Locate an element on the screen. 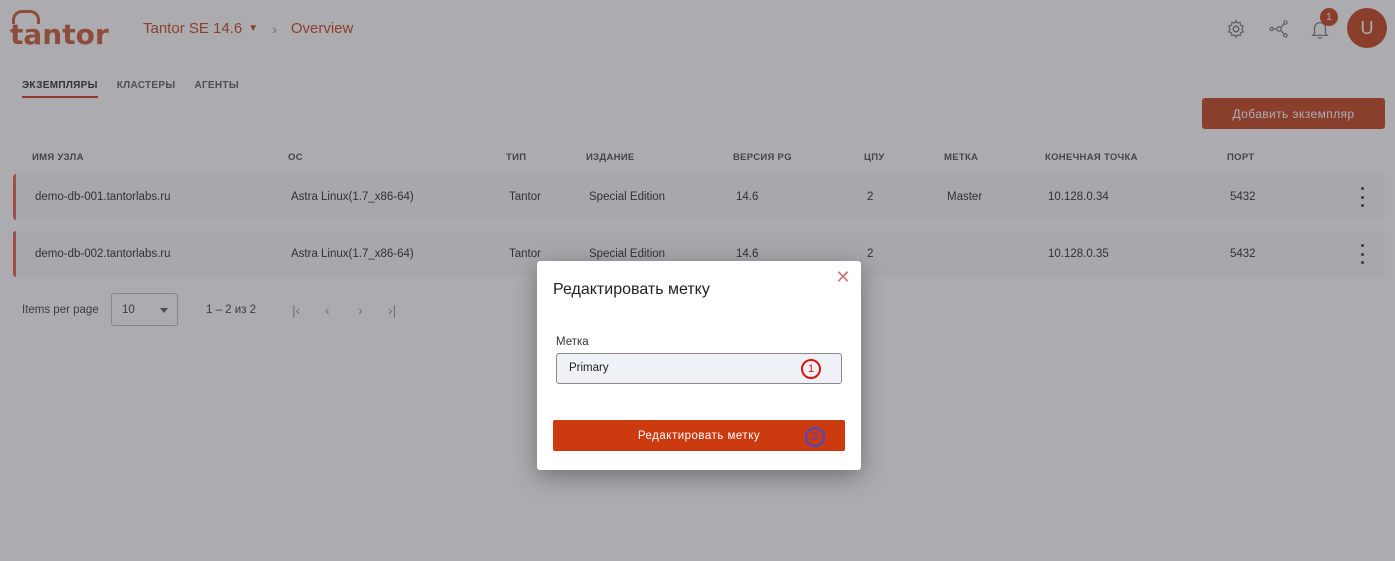 The width and height of the screenshot is (1395, 561). dialog-title: Редактировать метку is located at coordinates (631, 289).